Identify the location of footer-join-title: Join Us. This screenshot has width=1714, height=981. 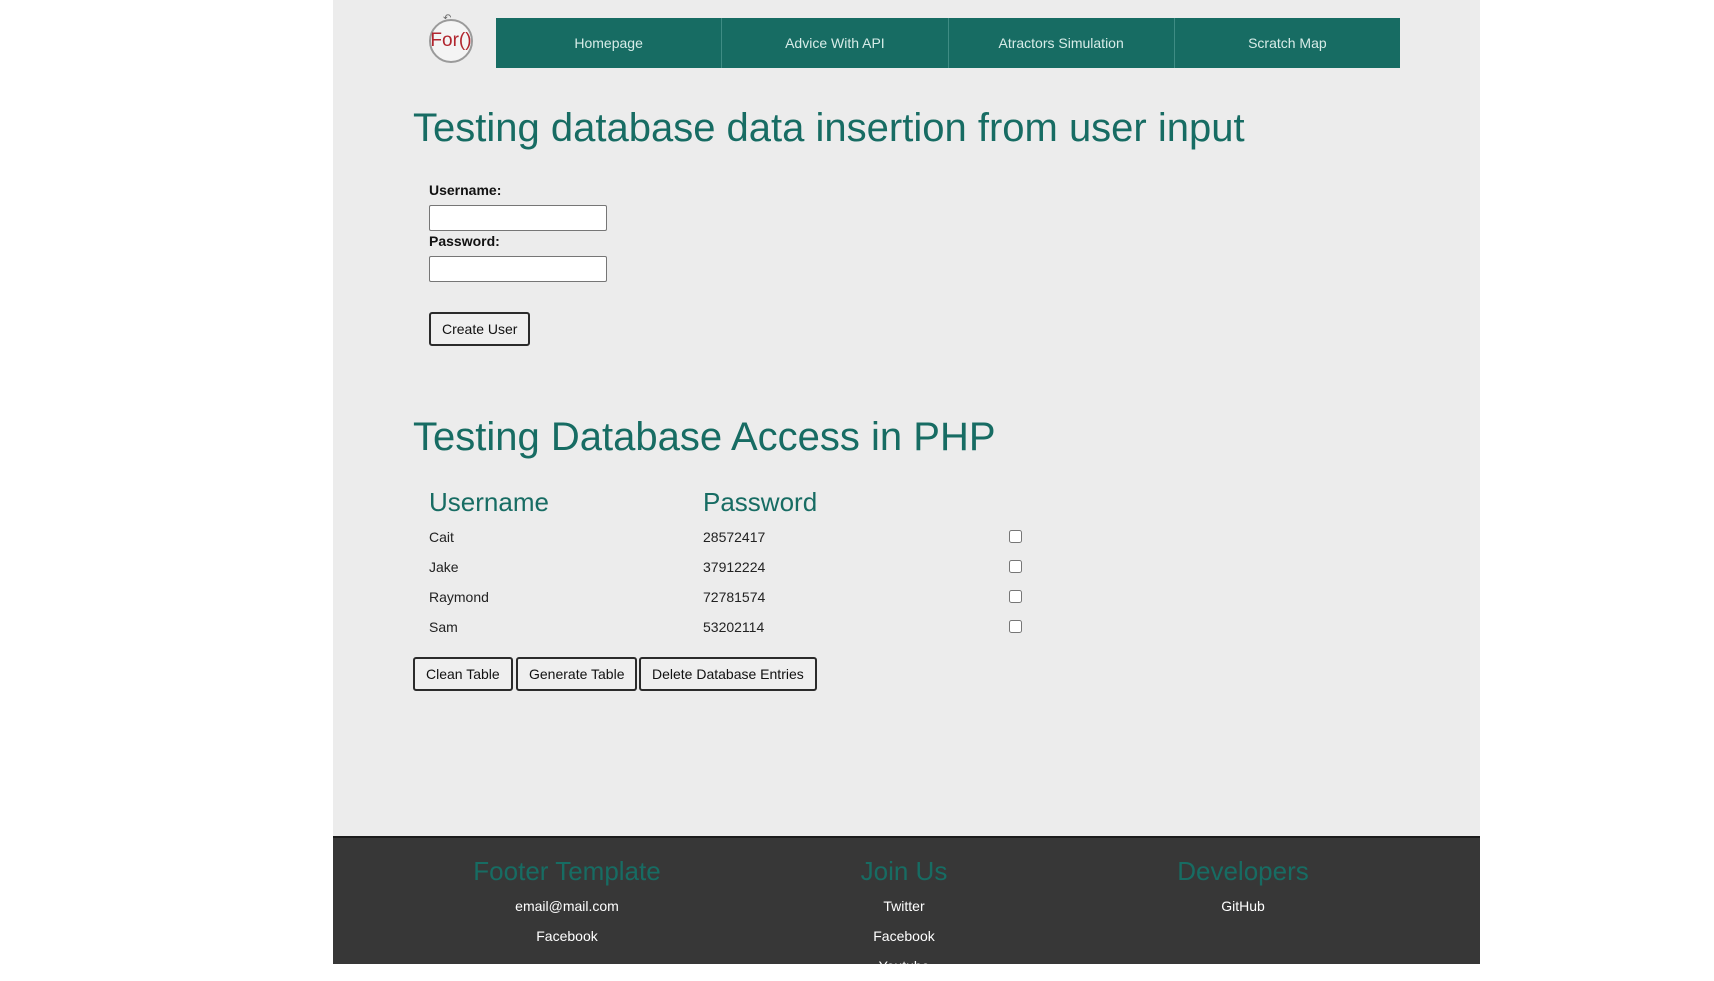
(904, 871).